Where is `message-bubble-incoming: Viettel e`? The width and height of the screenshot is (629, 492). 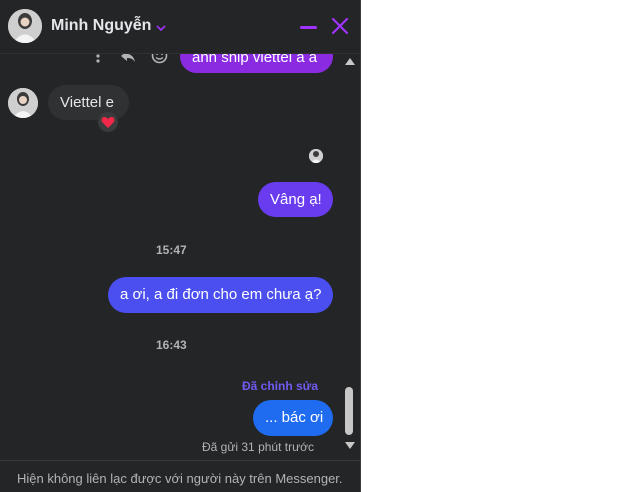
message-bubble-incoming: Viettel e is located at coordinates (88, 102).